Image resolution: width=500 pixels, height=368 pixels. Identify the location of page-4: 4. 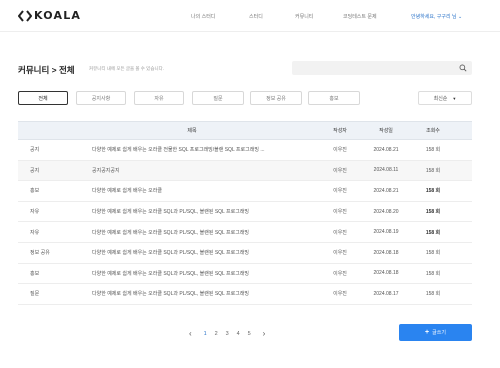
(238, 334).